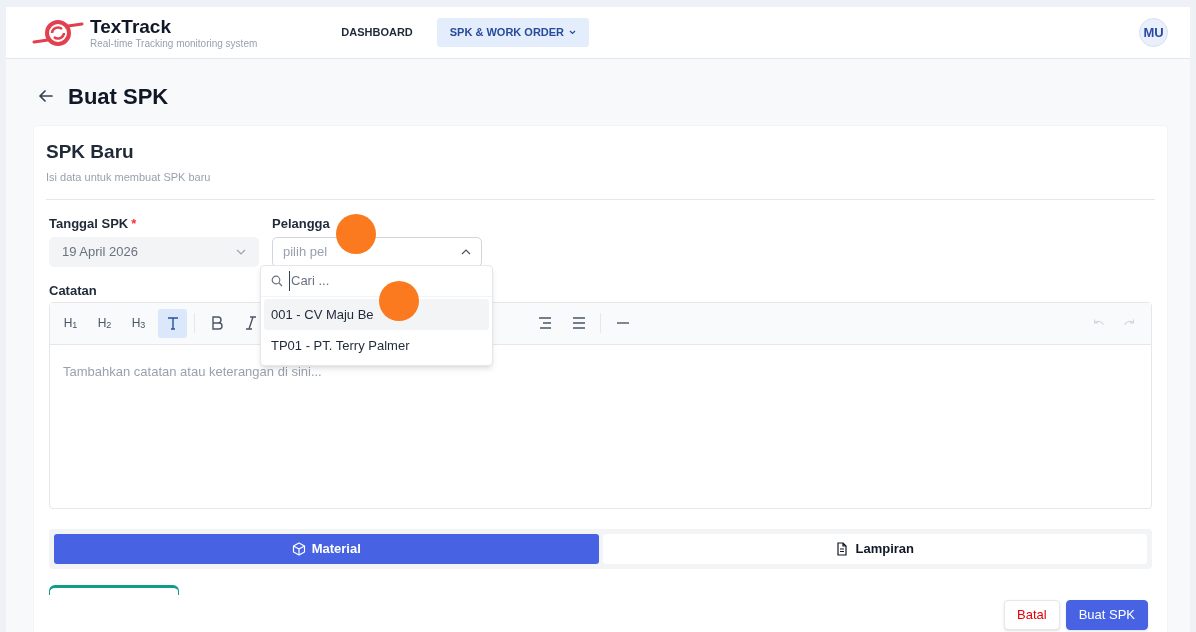  Describe the element at coordinates (118, 96) in the screenshot. I see `page-title: Buat SPK` at that location.